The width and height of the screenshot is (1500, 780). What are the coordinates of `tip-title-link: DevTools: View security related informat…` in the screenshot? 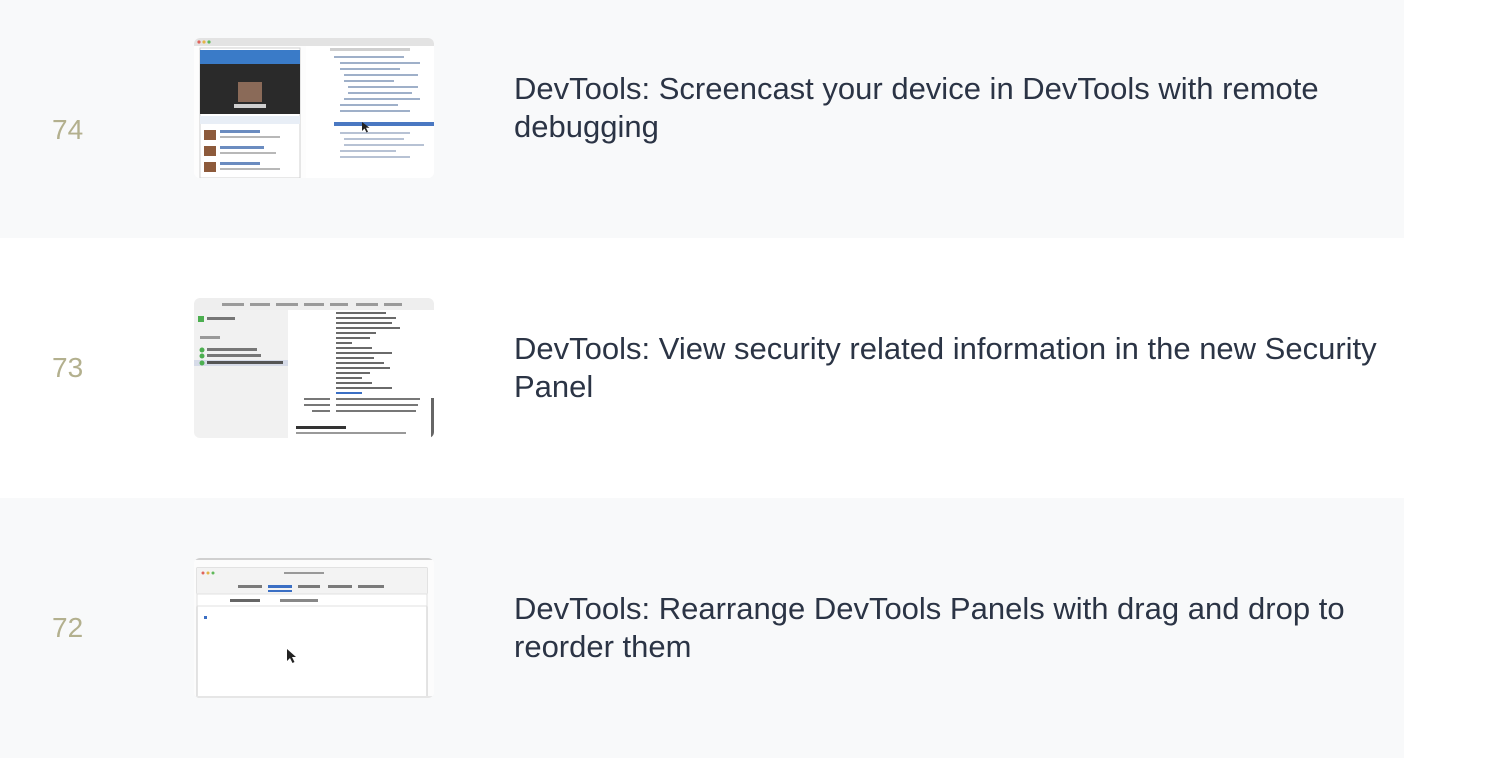 It's located at (949, 368).